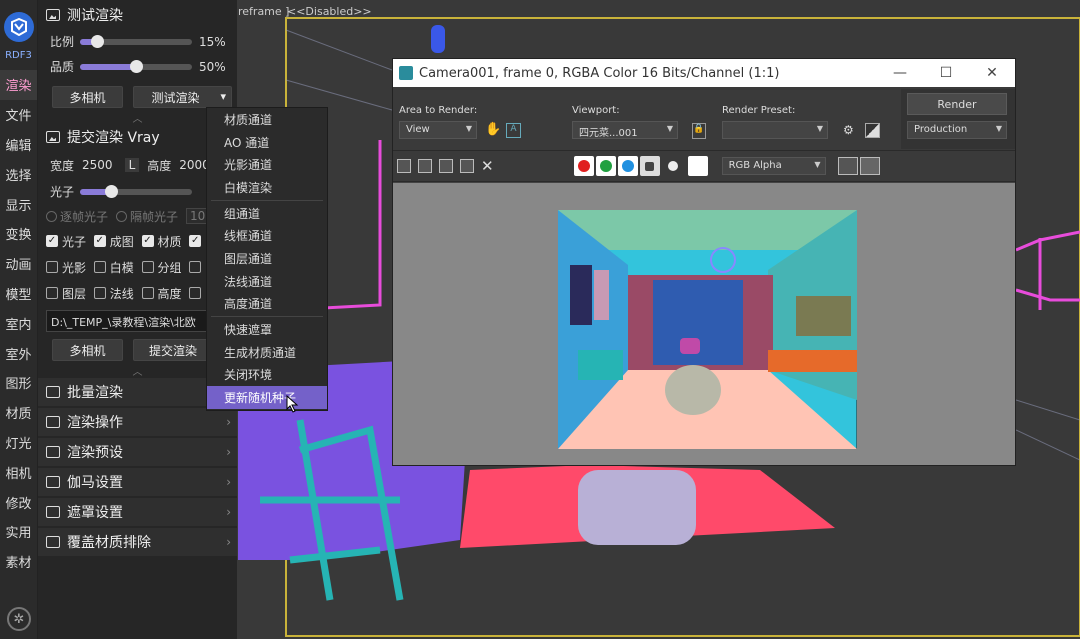 The height and width of the screenshot is (639, 1080). I want to click on production-dropdown: Production, so click(957, 130).